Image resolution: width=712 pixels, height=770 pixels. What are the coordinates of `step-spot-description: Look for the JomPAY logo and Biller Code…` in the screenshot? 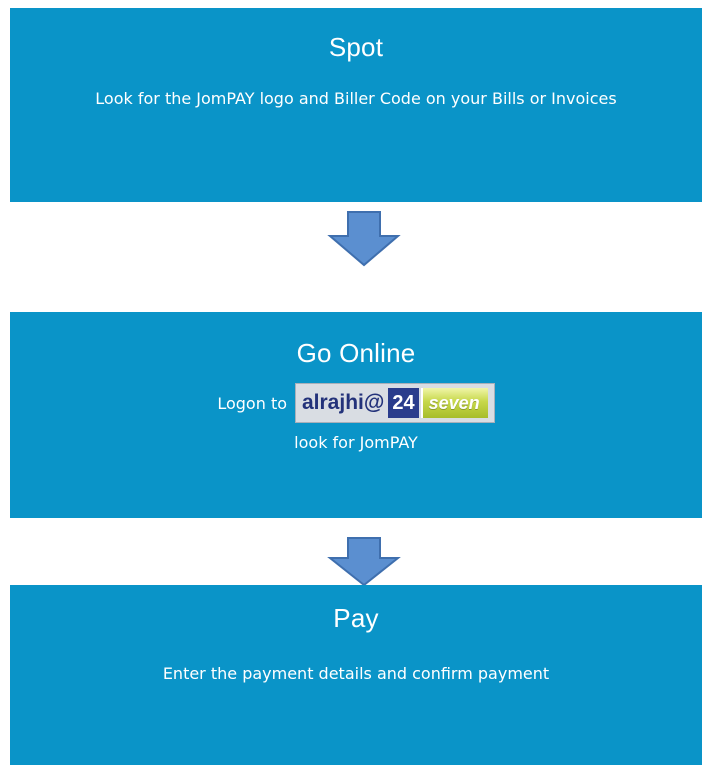 It's located at (356, 98).